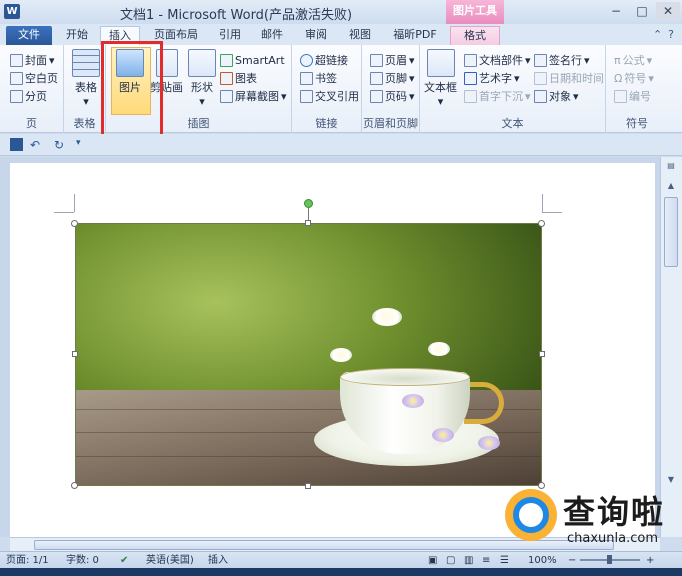  I want to click on watermark-url: chaxunla.com, so click(612, 538).